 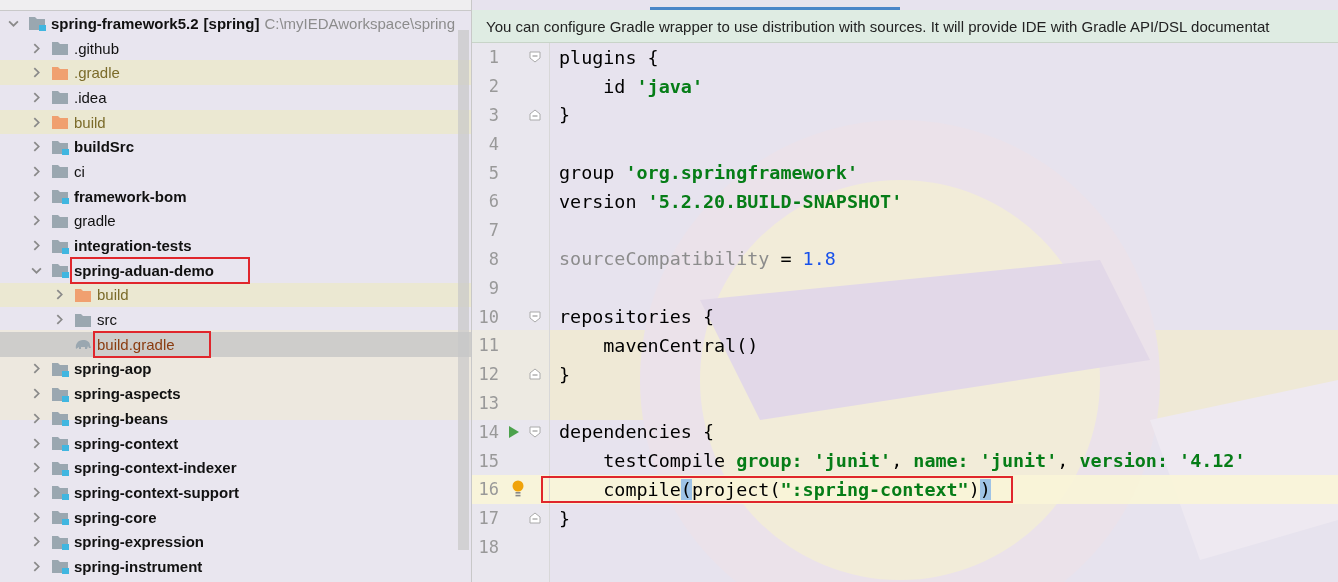 What do you see at coordinates (493, 143) in the screenshot?
I see `line-number: 4` at bounding box center [493, 143].